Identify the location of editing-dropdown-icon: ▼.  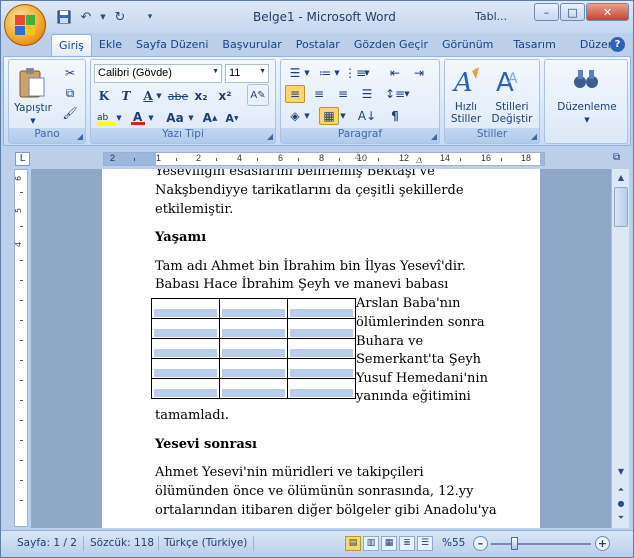
(587, 120).